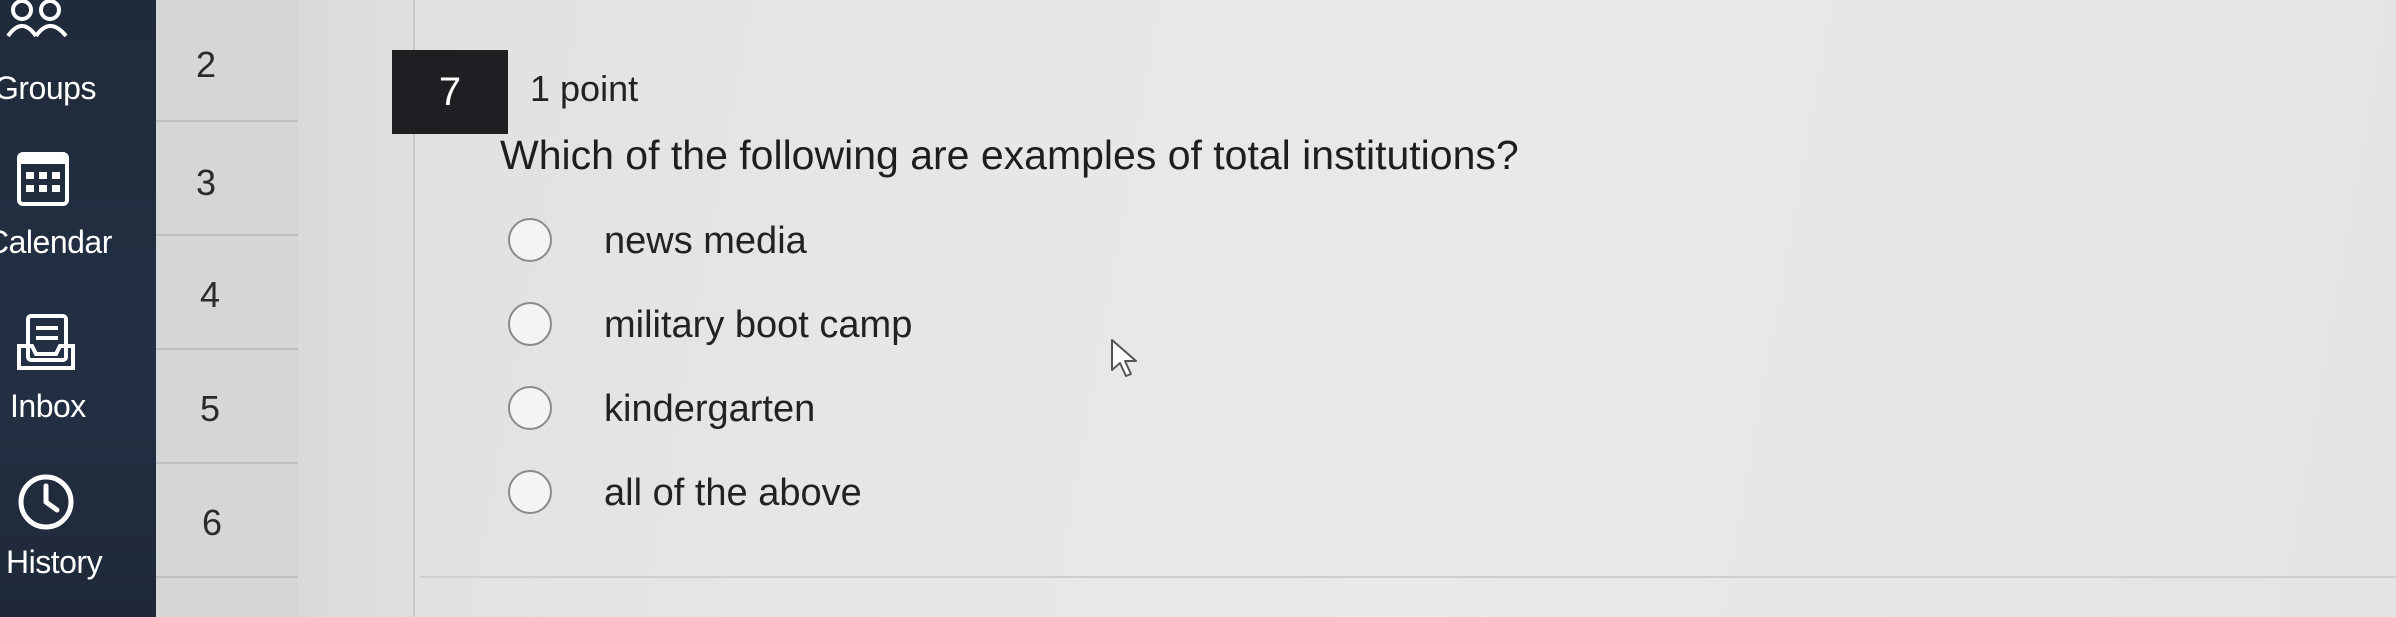 The width and height of the screenshot is (2396, 617). What do you see at coordinates (78, 205) in the screenshot?
I see `nav-item-calendar: Calendar` at bounding box center [78, 205].